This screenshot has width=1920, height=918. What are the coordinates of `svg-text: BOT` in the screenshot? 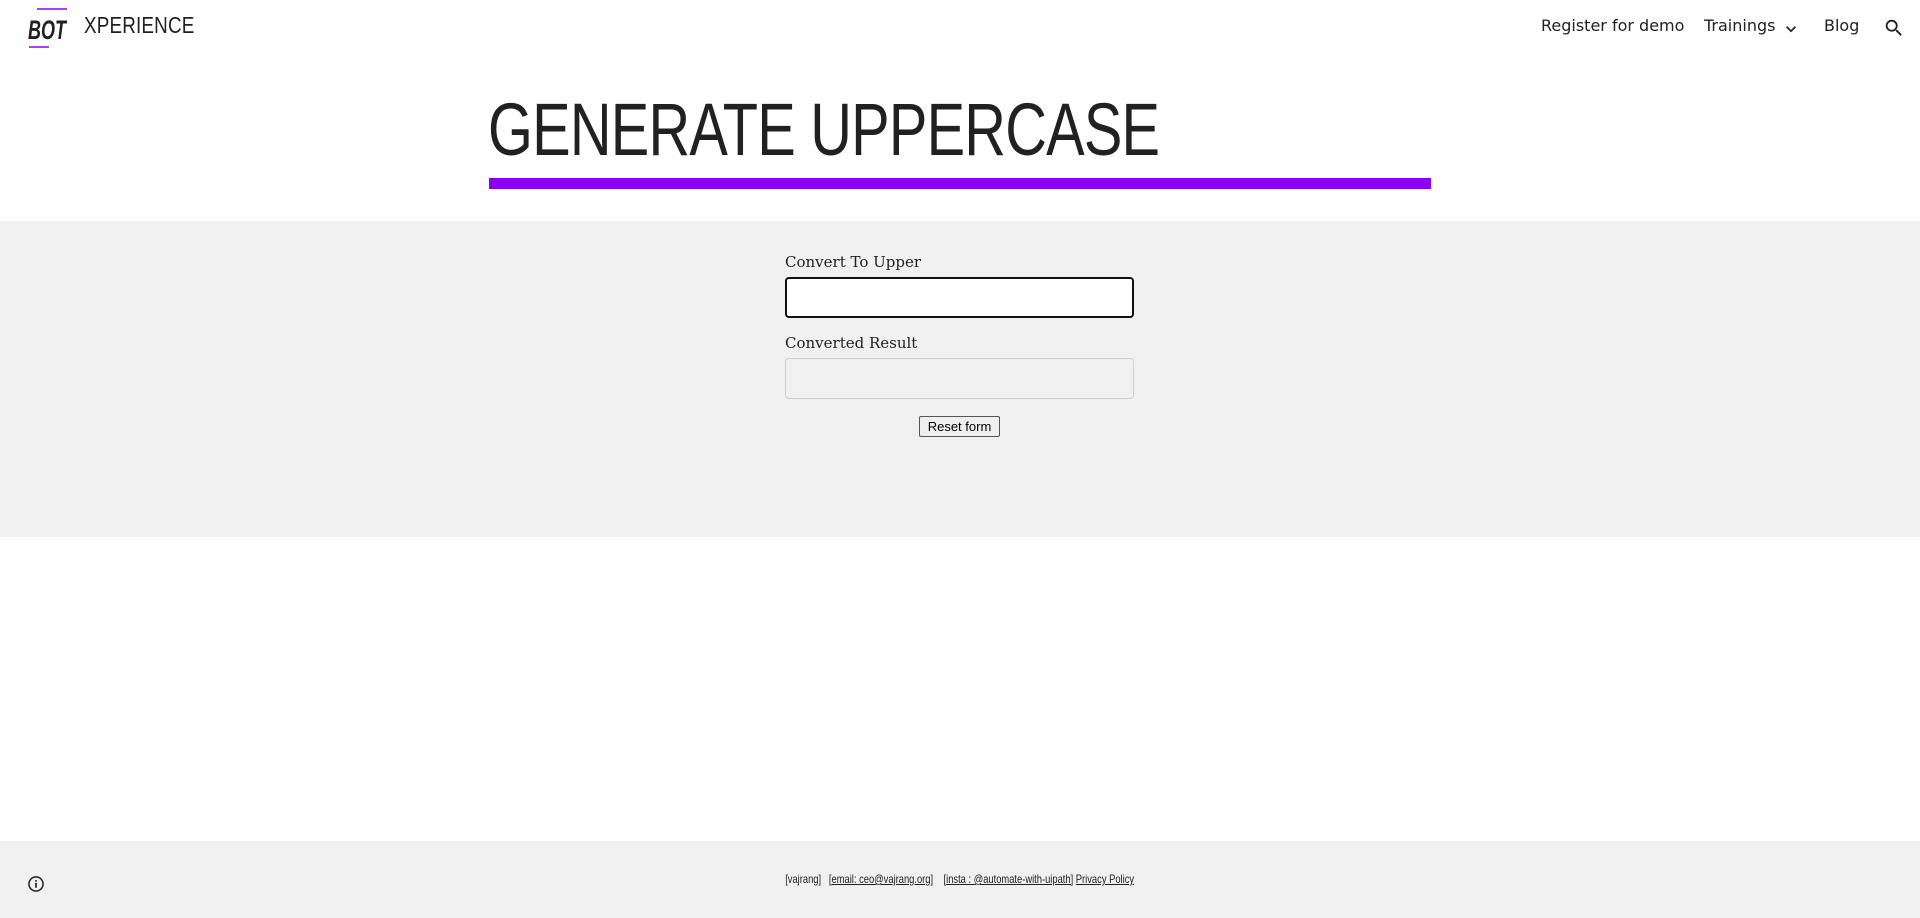 It's located at (48, 30).